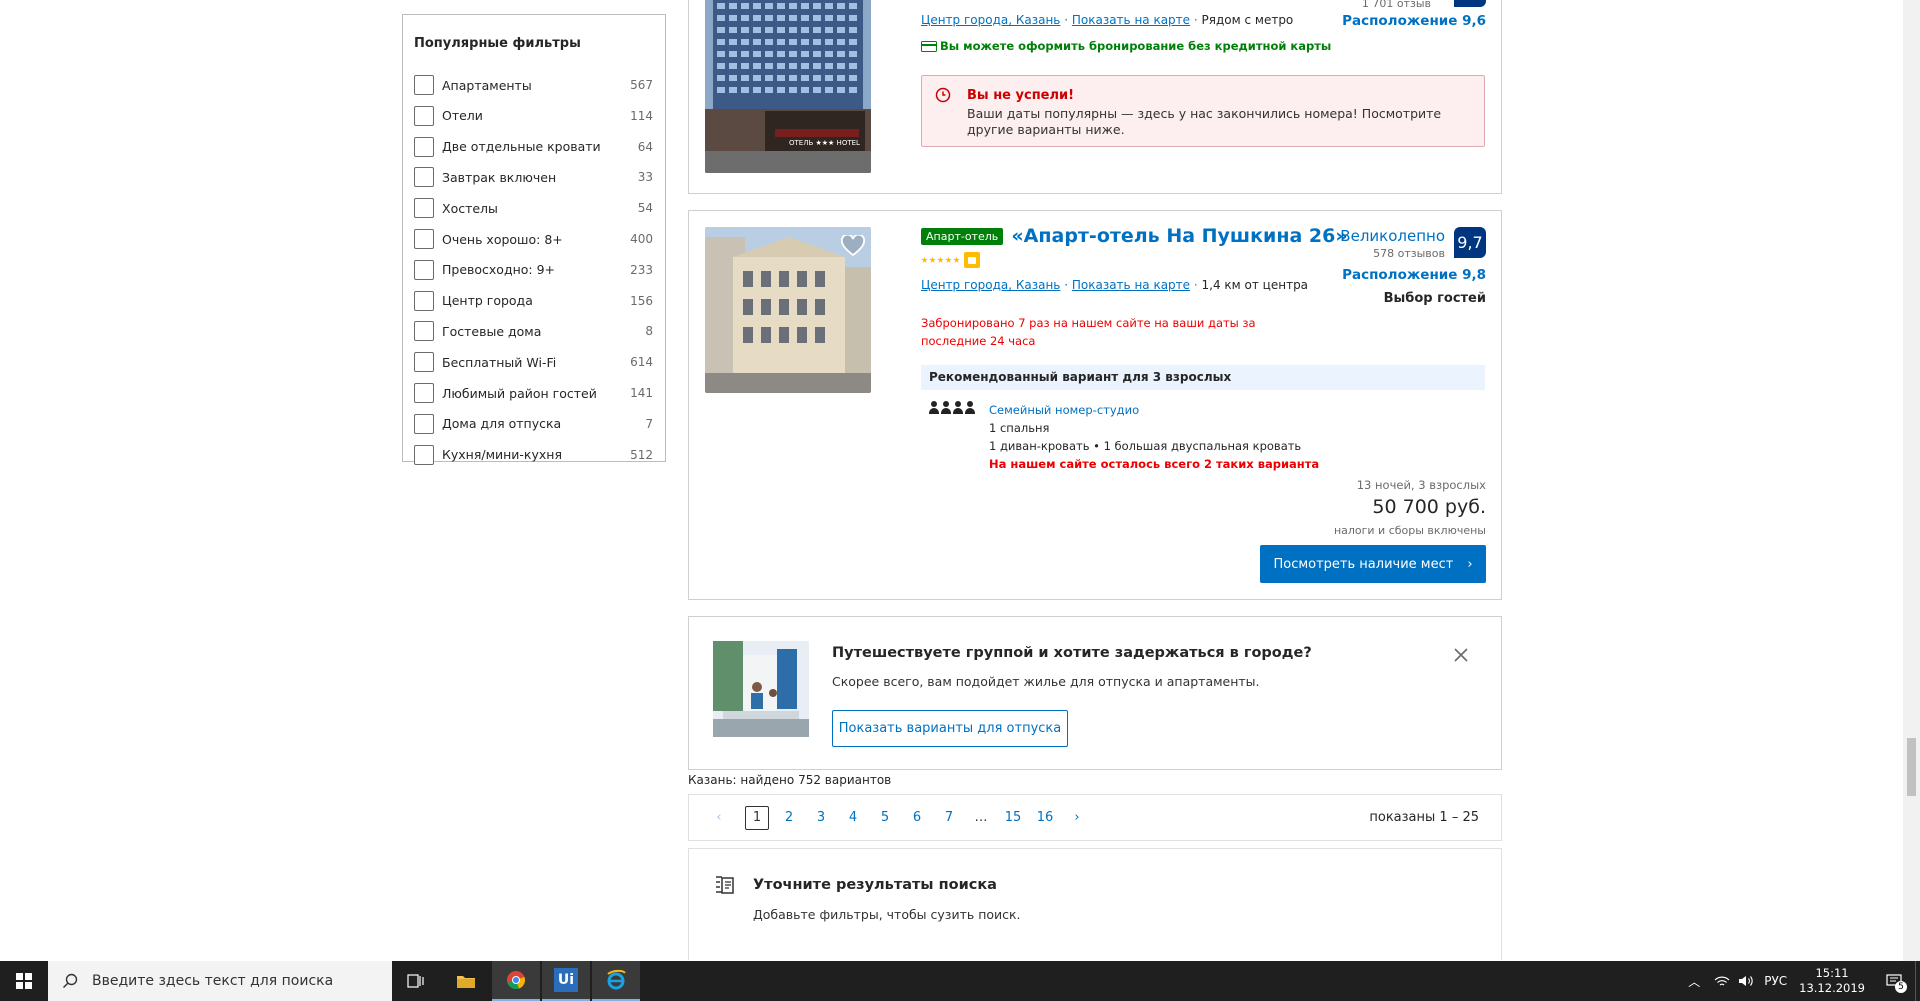  I want to click on page-link: 4, so click(853, 817).